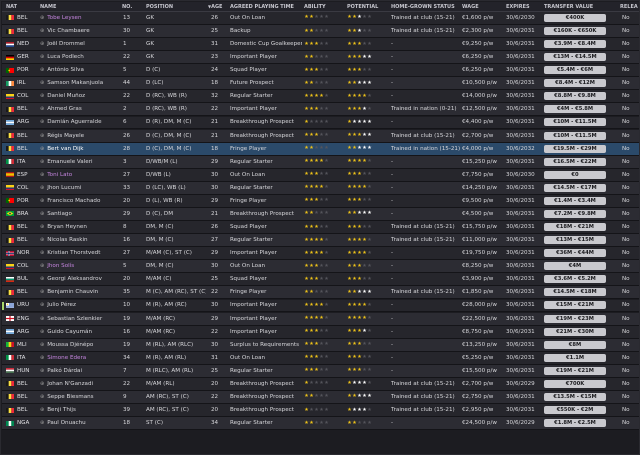  What do you see at coordinates (70, 384) in the screenshot?
I see `player-name: Johan N'Ganzadi` at bounding box center [70, 384].